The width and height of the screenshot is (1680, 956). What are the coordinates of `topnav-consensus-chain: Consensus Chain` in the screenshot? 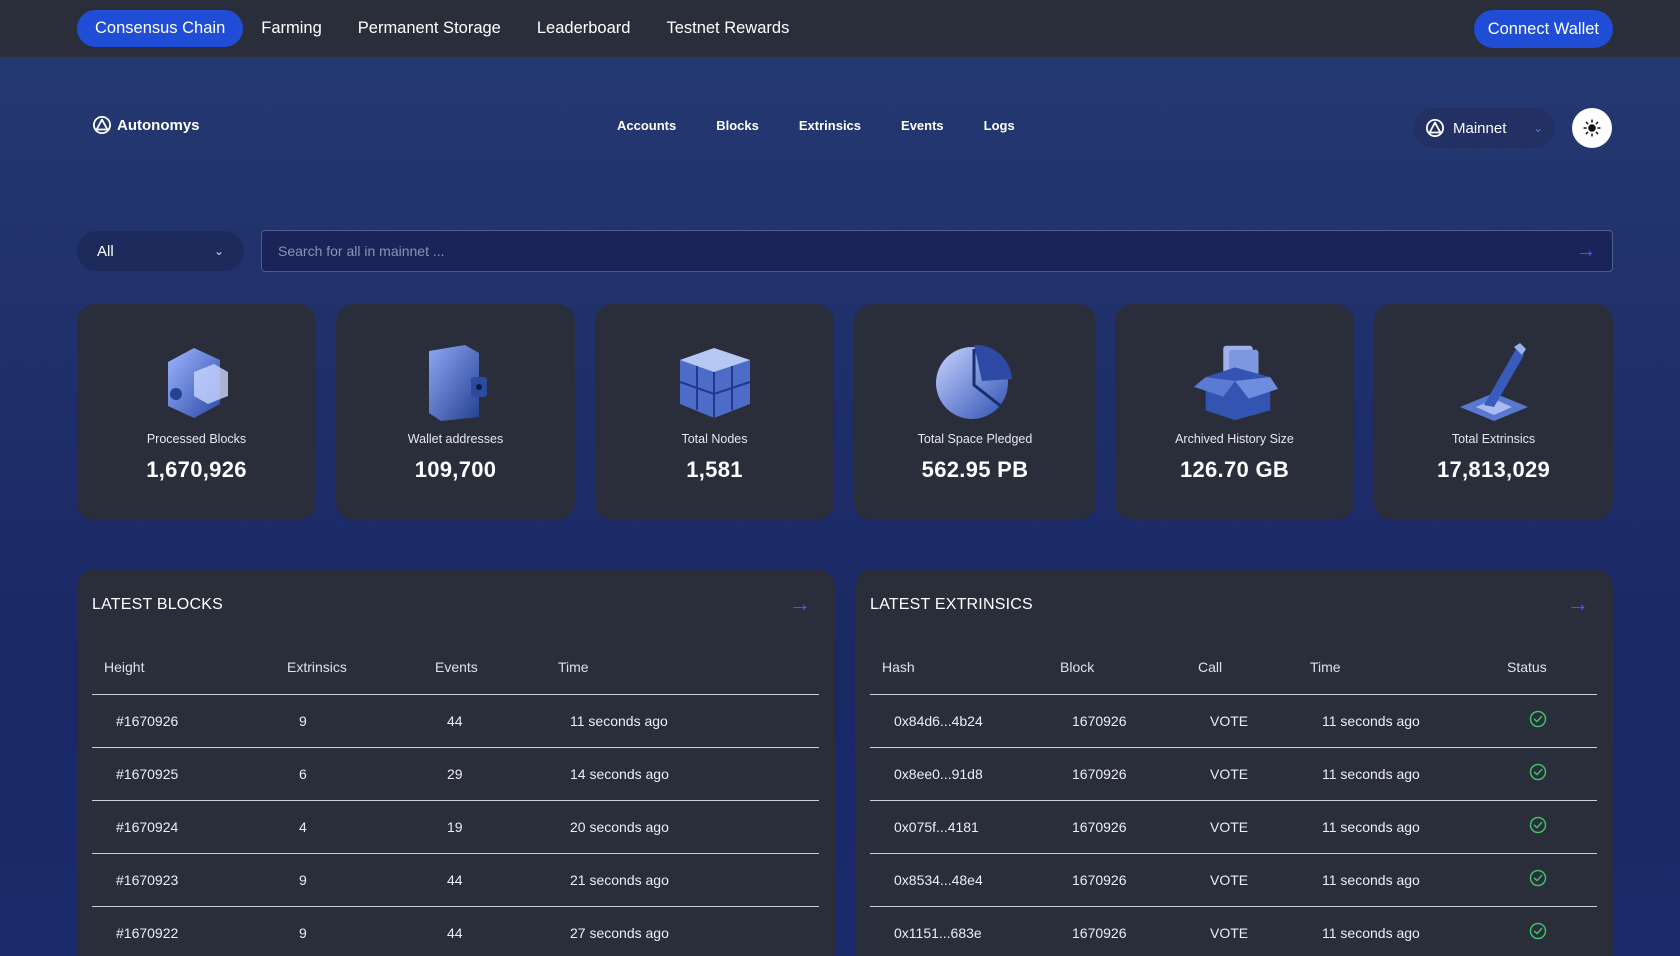 It's located at (160, 28).